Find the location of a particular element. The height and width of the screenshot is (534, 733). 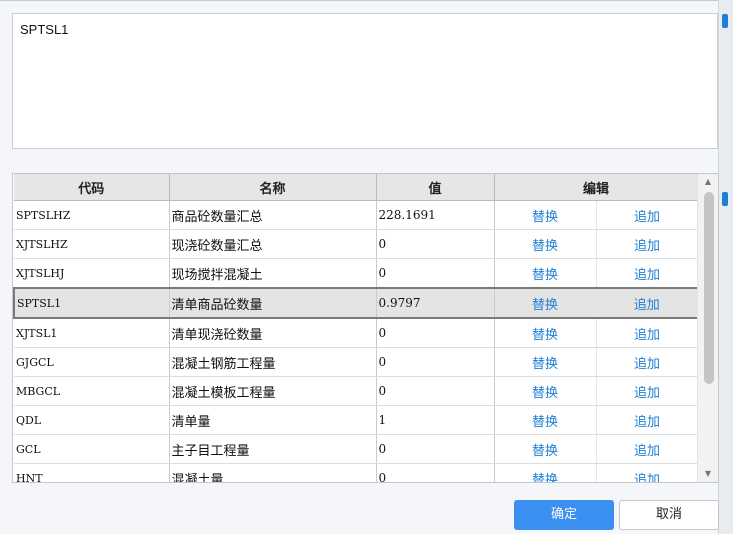

scroll-down-arrow-icon: ▼ is located at coordinates (708, 474).